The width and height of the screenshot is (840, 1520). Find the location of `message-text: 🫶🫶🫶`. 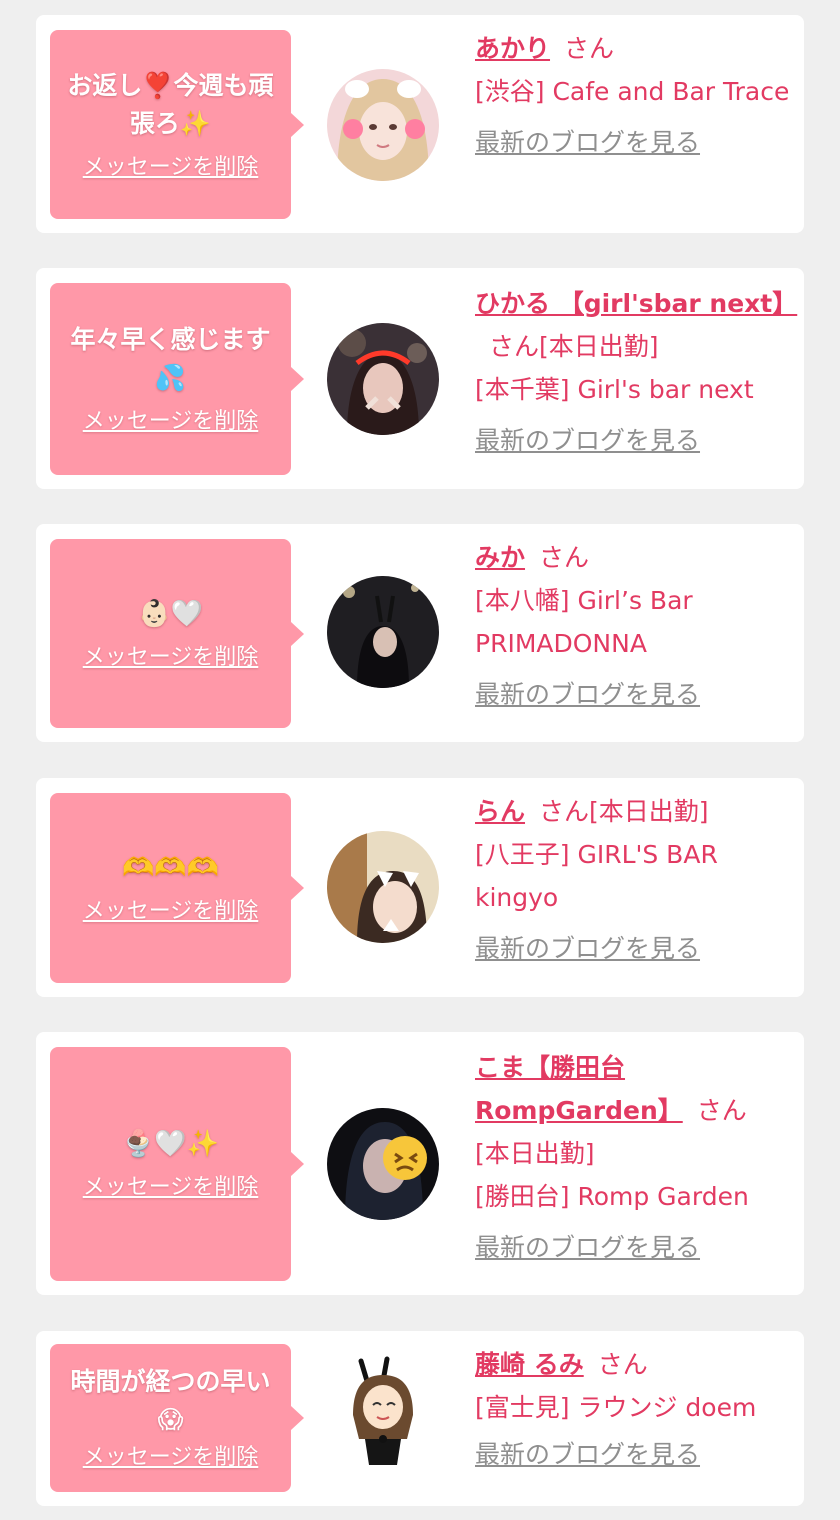

message-text: 🫶🫶🫶 is located at coordinates (170, 868).